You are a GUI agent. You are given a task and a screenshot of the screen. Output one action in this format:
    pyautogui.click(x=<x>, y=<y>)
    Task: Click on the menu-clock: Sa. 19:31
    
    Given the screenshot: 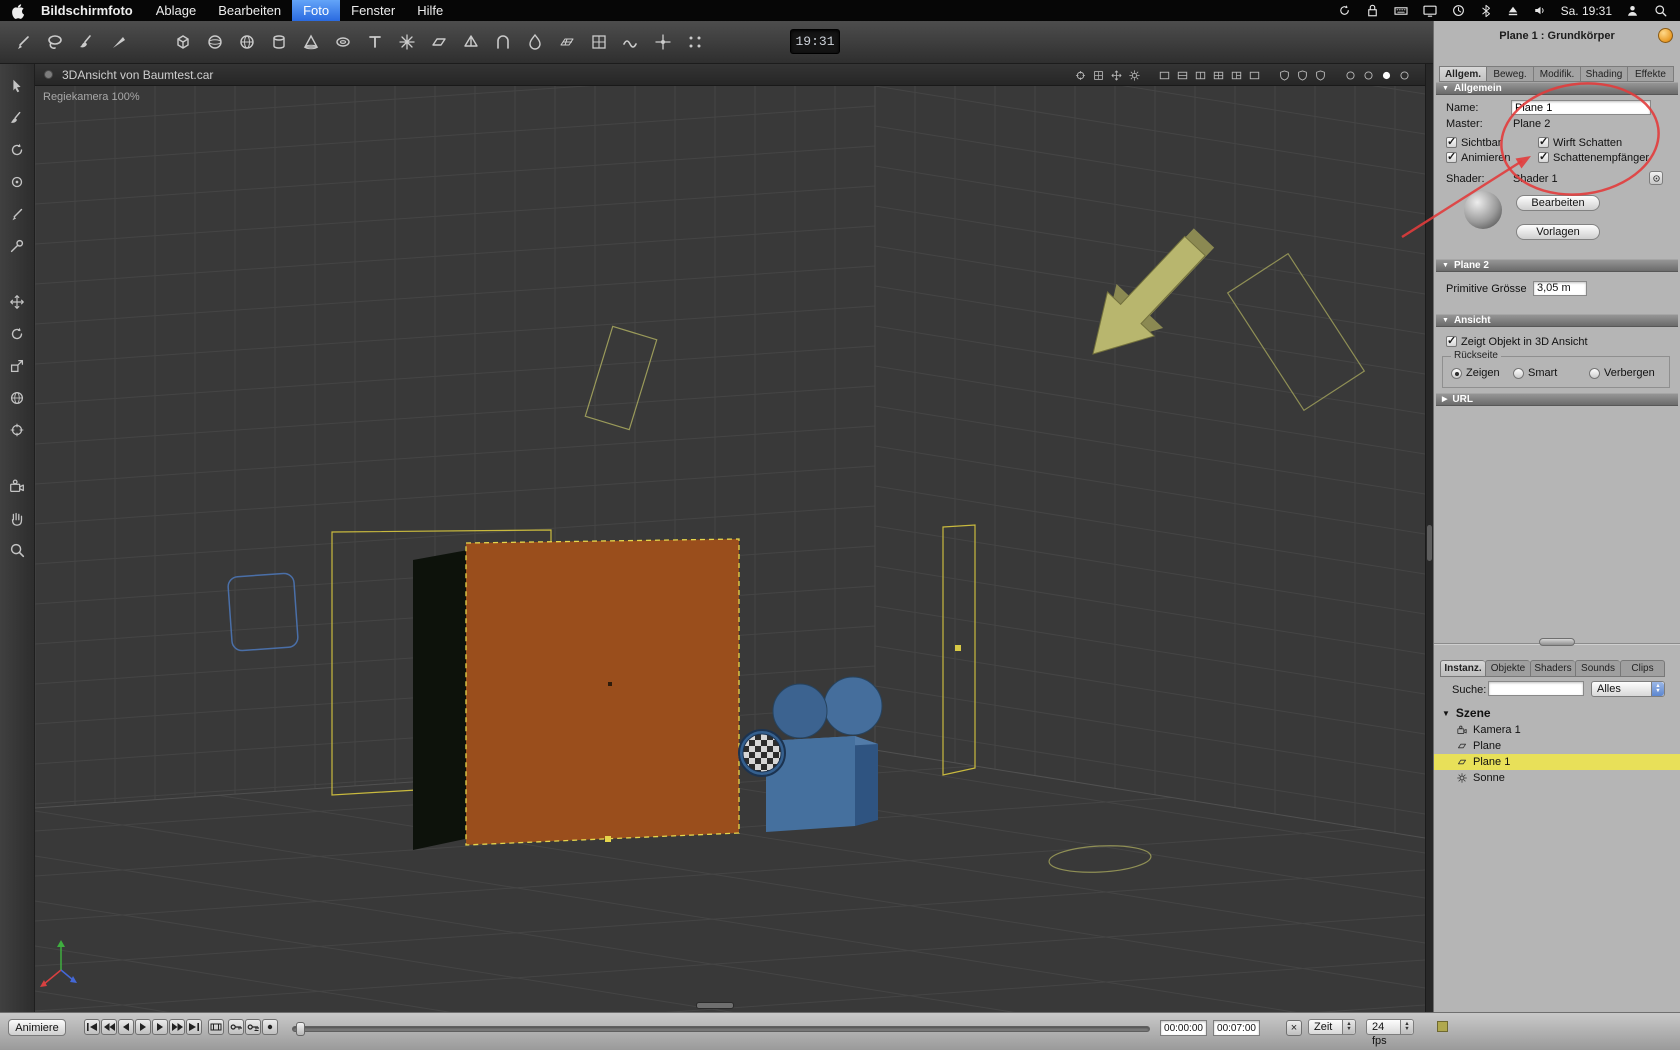 What is the action you would take?
    pyautogui.click(x=1586, y=11)
    